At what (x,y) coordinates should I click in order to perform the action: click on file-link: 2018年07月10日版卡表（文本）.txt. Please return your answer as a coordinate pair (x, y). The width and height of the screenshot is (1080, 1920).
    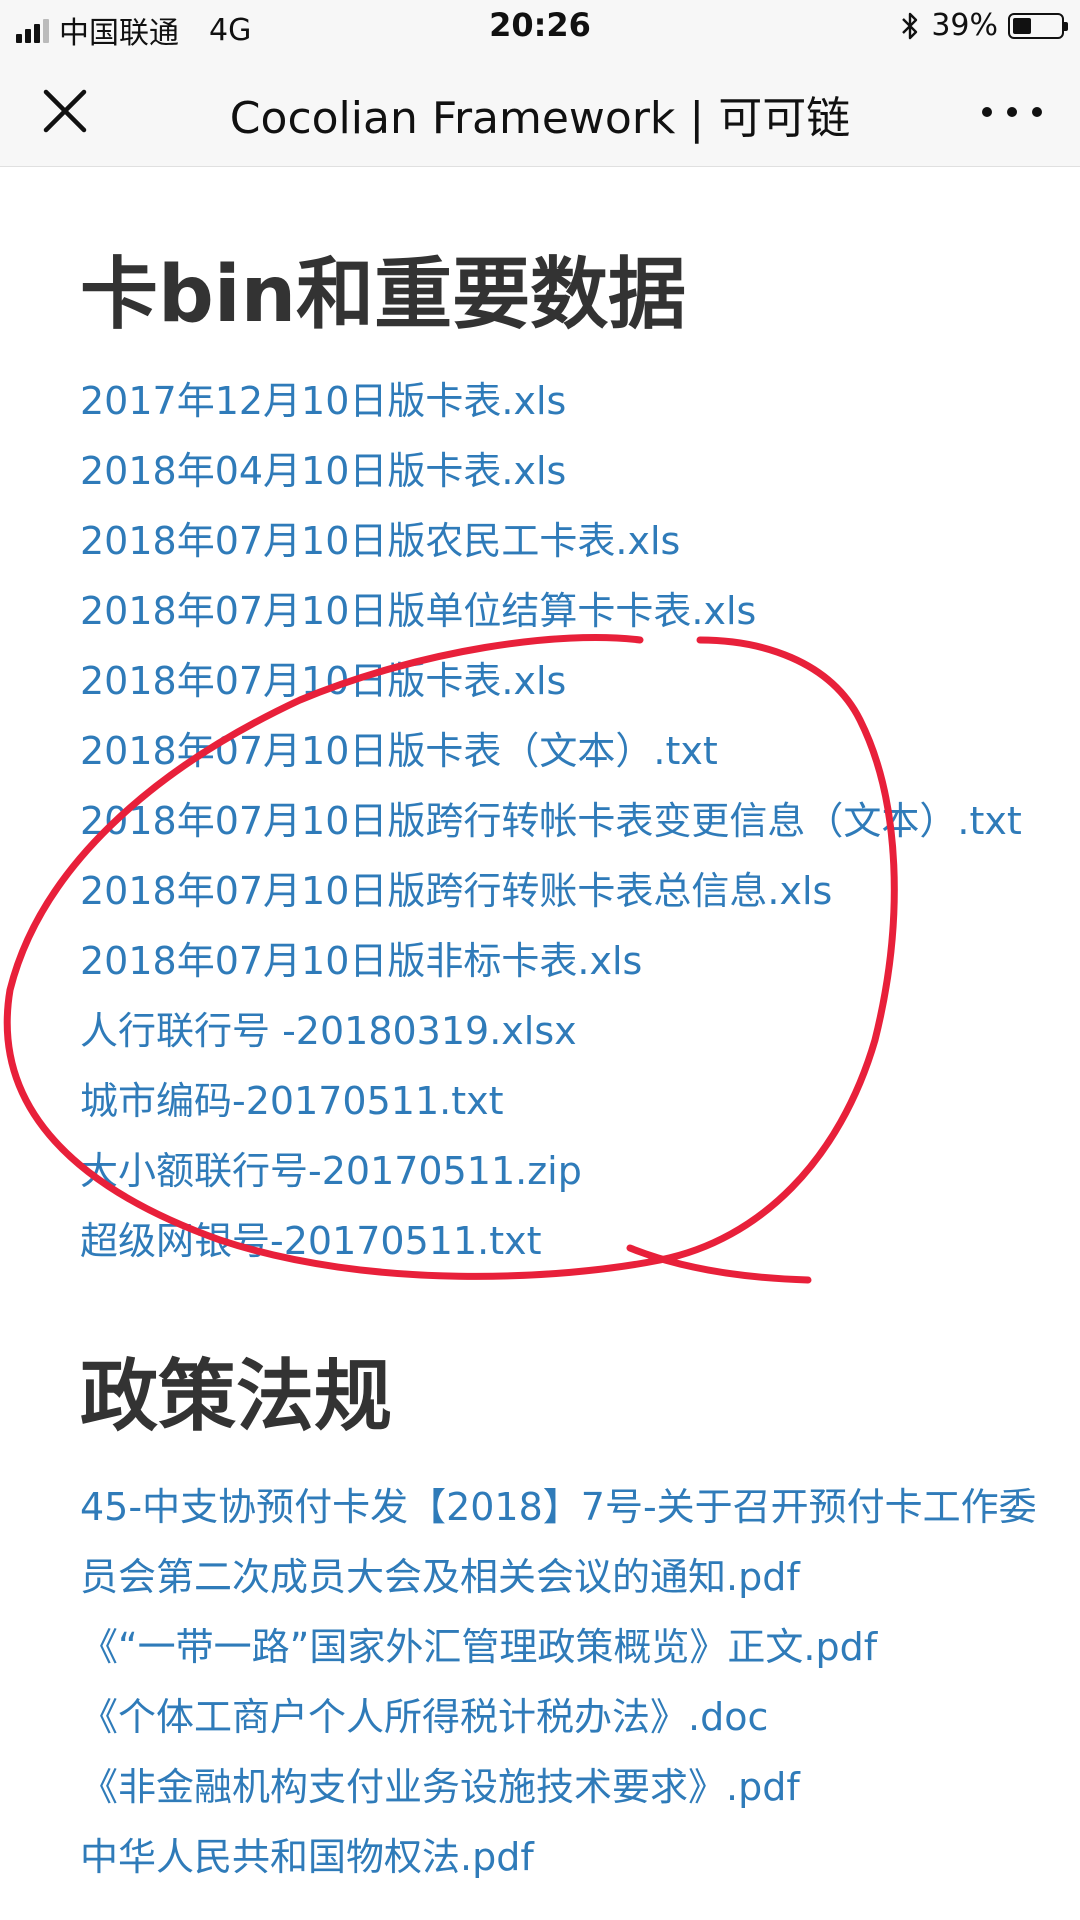
    Looking at the image, I should click on (399, 751).